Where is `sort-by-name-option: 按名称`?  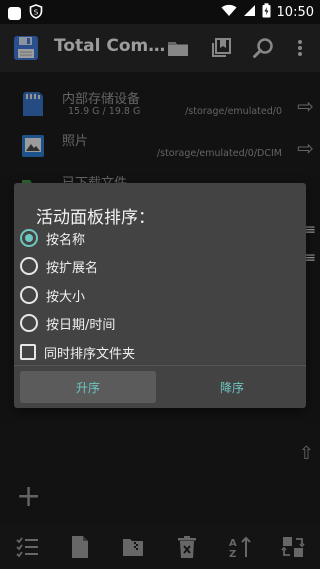
sort-by-name-option: 按名称 is located at coordinates (52, 238).